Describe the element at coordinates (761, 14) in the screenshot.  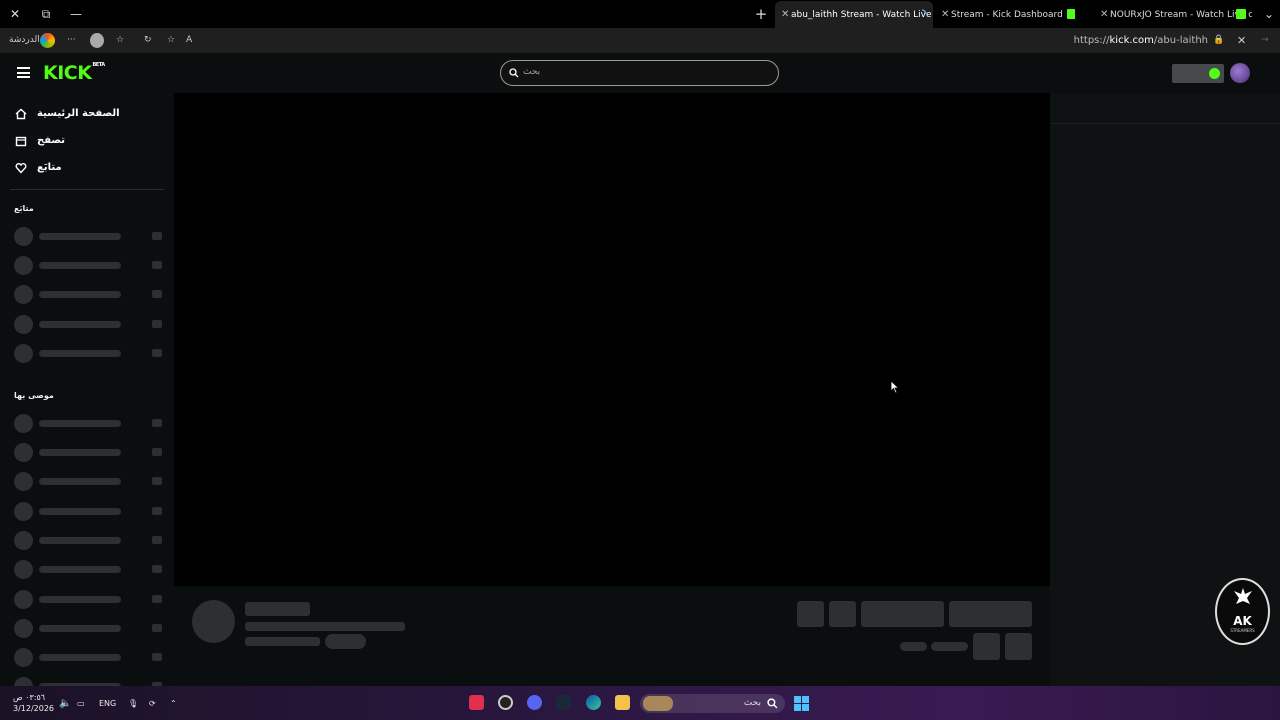
I see `new-tab-icon: +` at that location.